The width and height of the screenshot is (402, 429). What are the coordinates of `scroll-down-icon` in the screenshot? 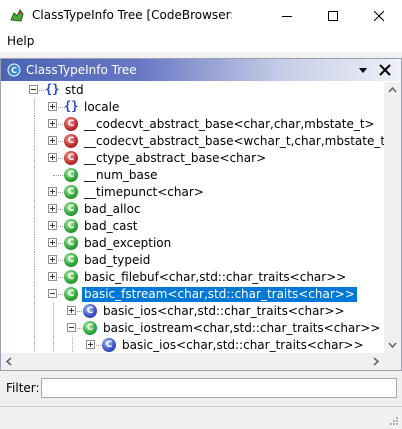 It's located at (392, 344).